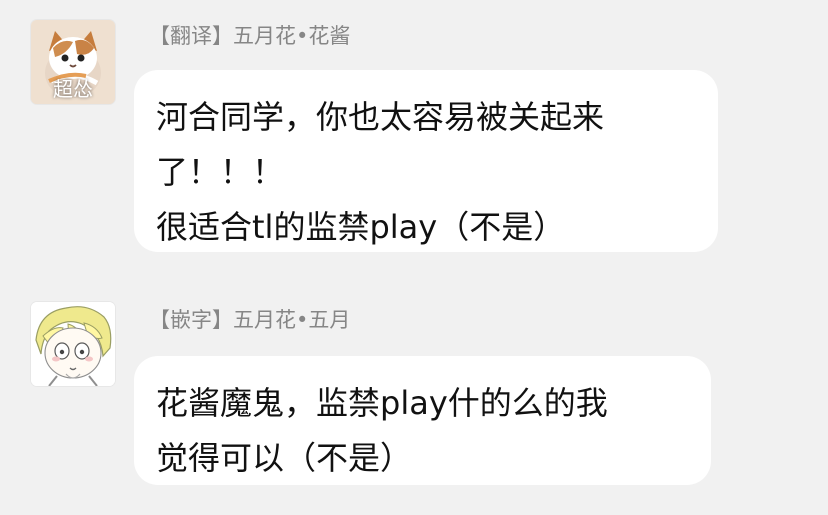 This screenshot has width=828, height=515. Describe the element at coordinates (220, 172) in the screenshot. I see `message-line: 了！！！` at that location.